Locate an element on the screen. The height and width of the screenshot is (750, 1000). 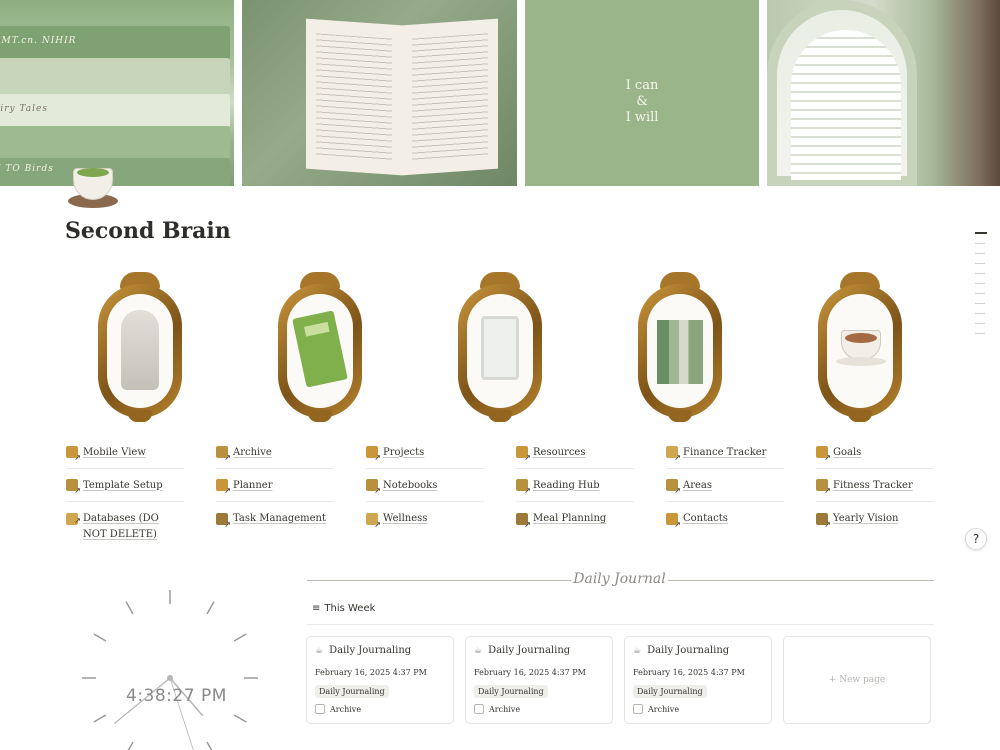
links-column-2: Archive Planner Task Management is located at coordinates (275, 485).